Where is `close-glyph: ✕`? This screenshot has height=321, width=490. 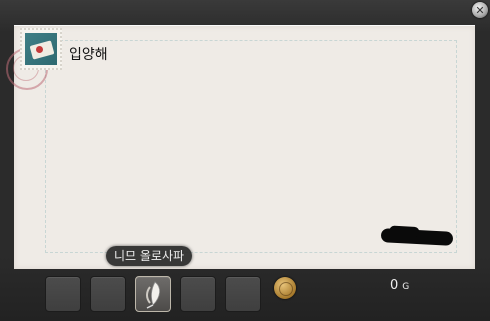 close-glyph: ✕ is located at coordinates (480, 10).